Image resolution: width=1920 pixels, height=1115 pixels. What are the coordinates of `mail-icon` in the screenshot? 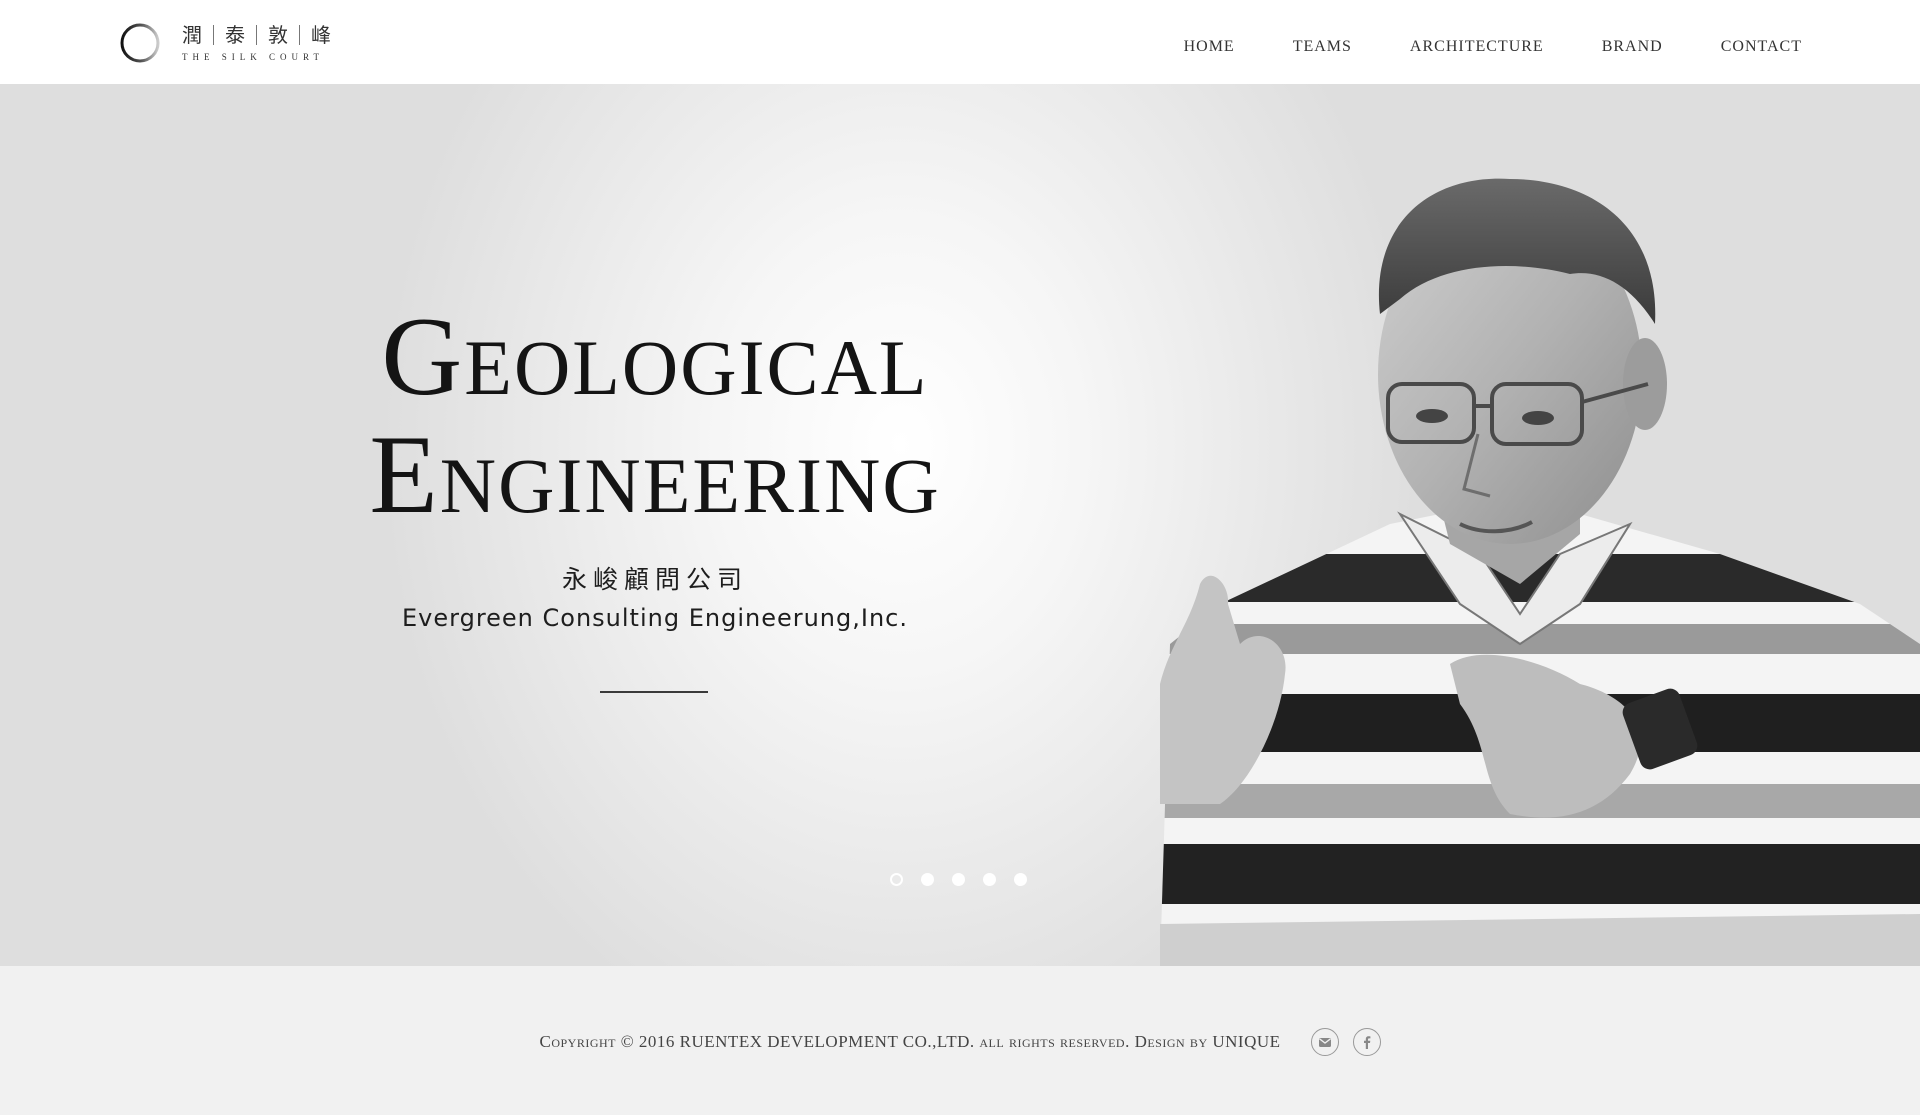 It's located at (1324, 1042).